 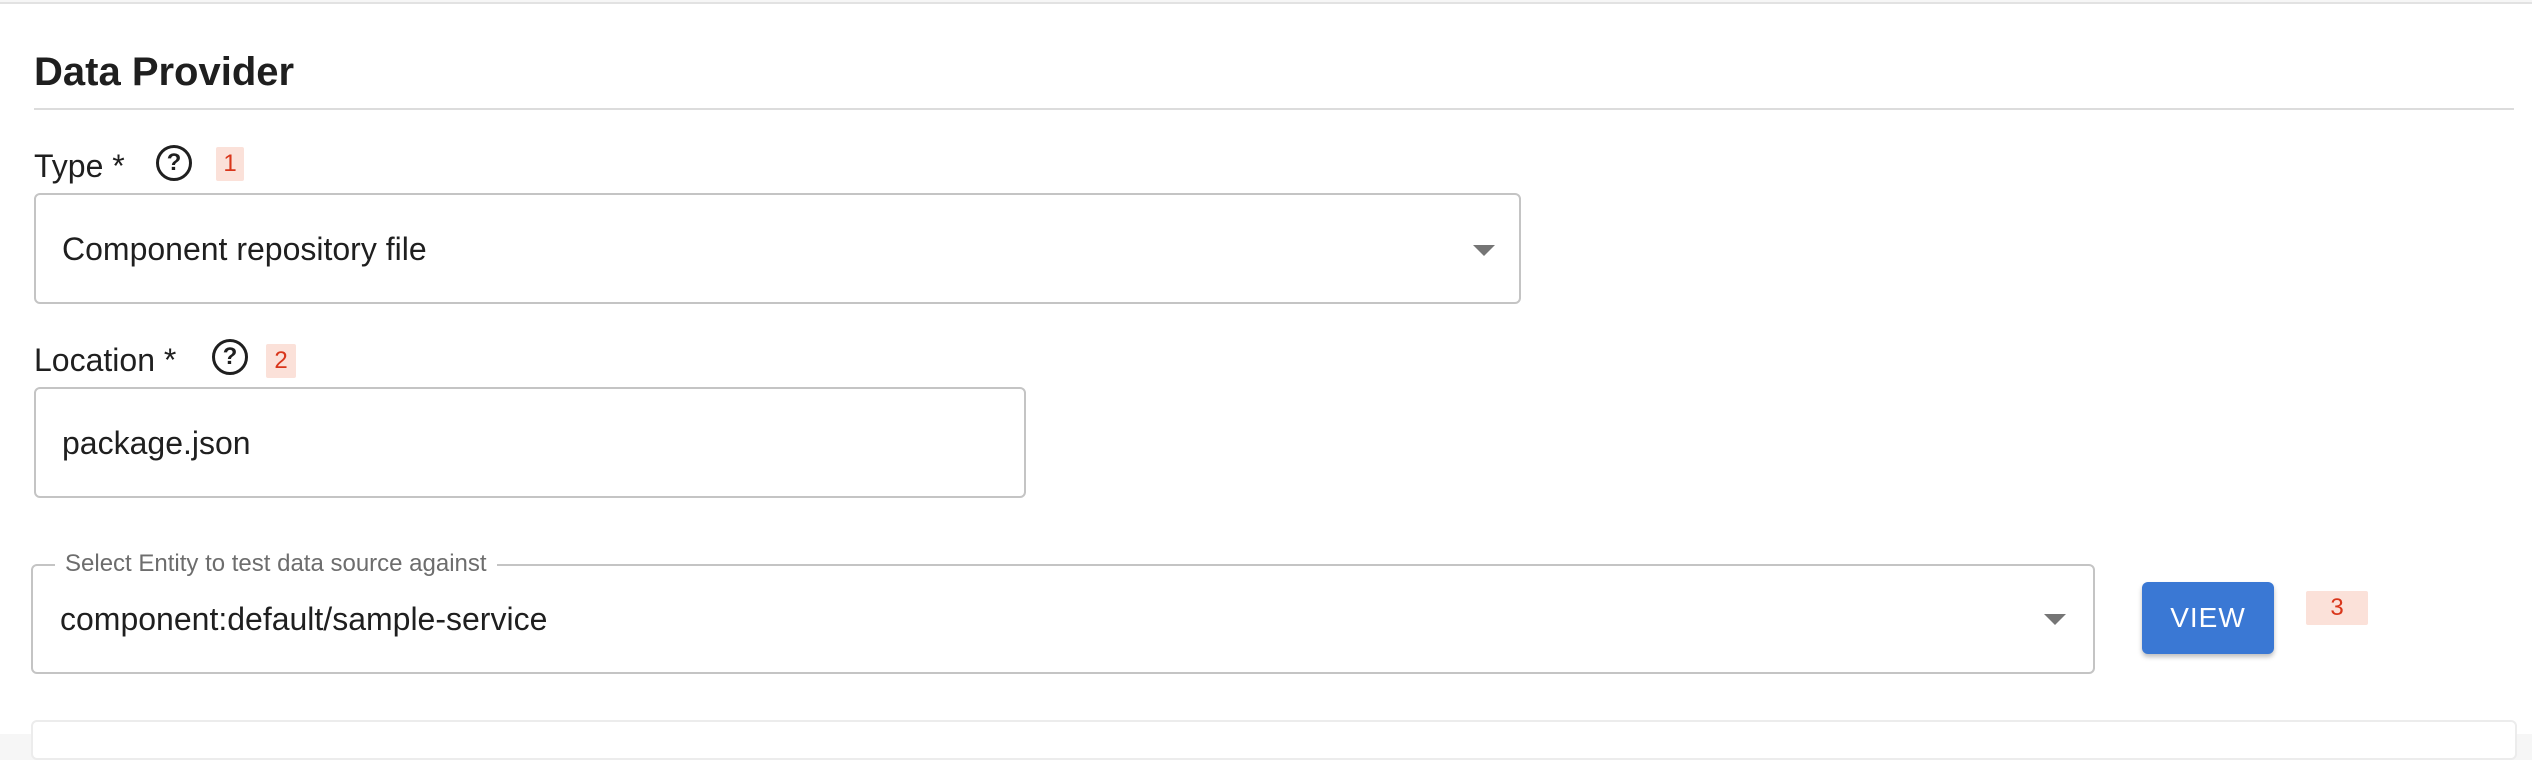 What do you see at coordinates (156, 443) in the screenshot?
I see `location-input-value: package.json` at bounding box center [156, 443].